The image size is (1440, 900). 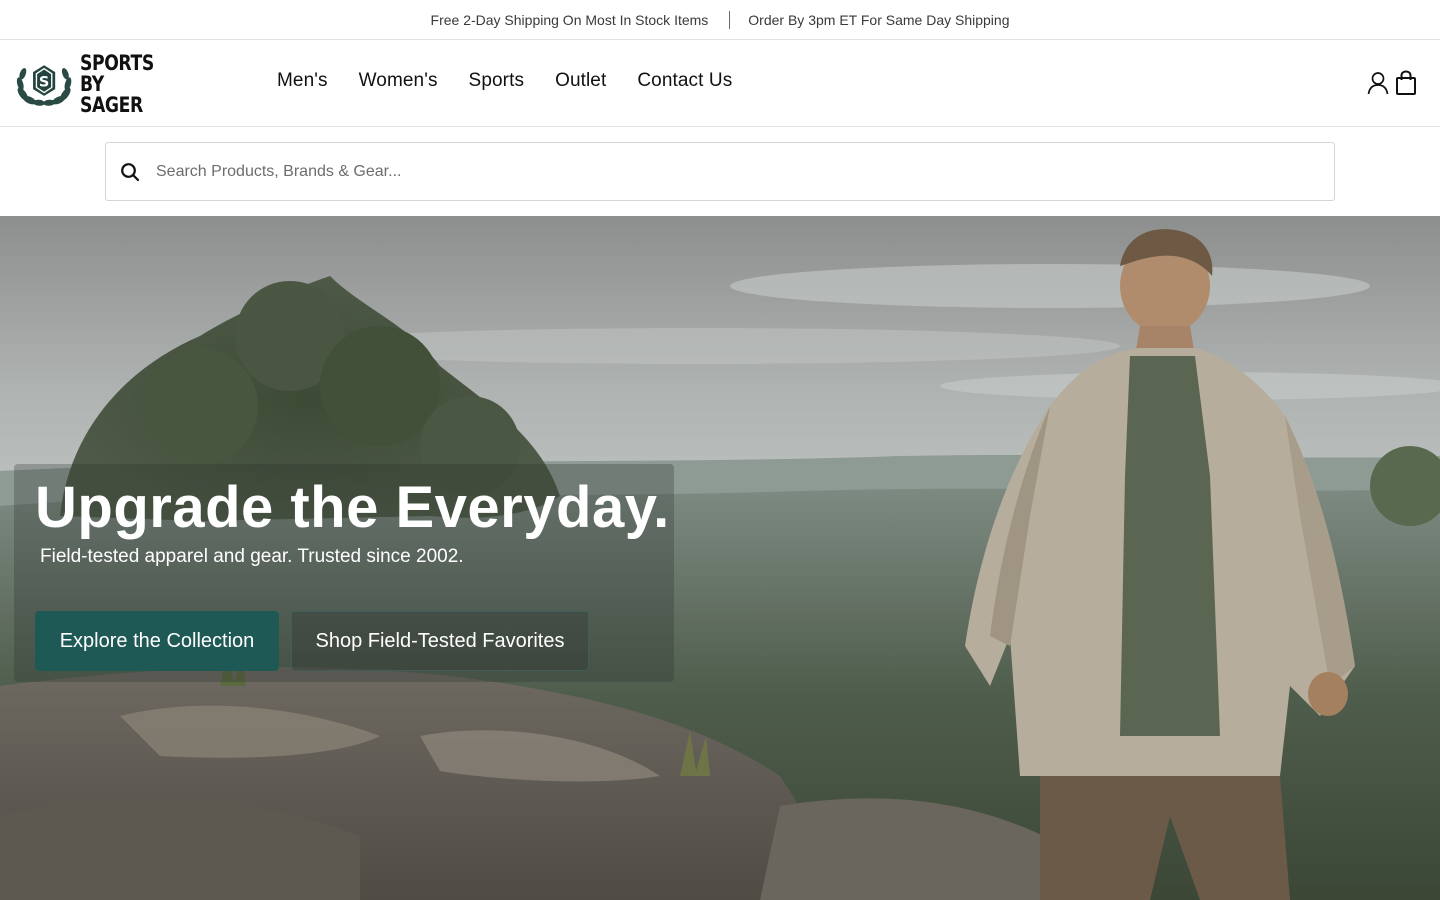 I want to click on logo-wordmark: SPORTS BY SAGER, so click(x=119, y=83).